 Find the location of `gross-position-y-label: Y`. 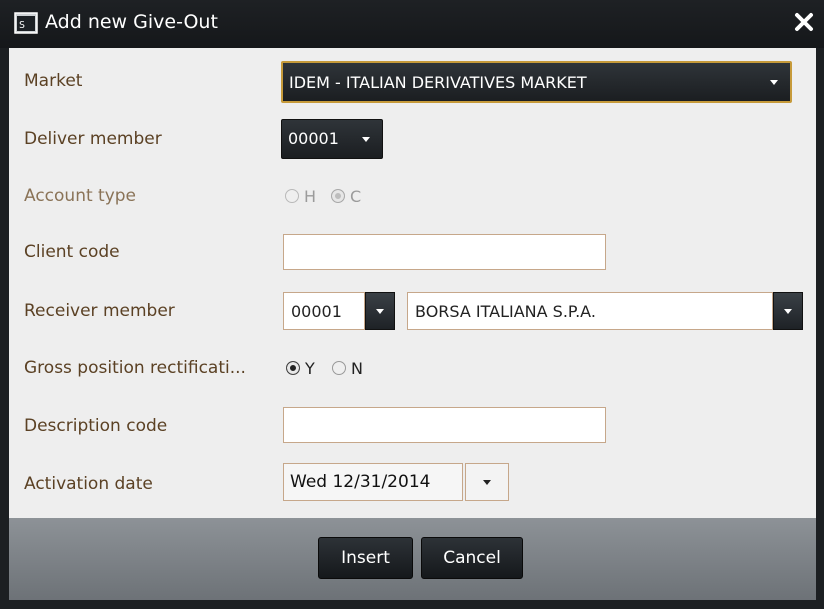

gross-position-y-label: Y is located at coordinates (310, 368).